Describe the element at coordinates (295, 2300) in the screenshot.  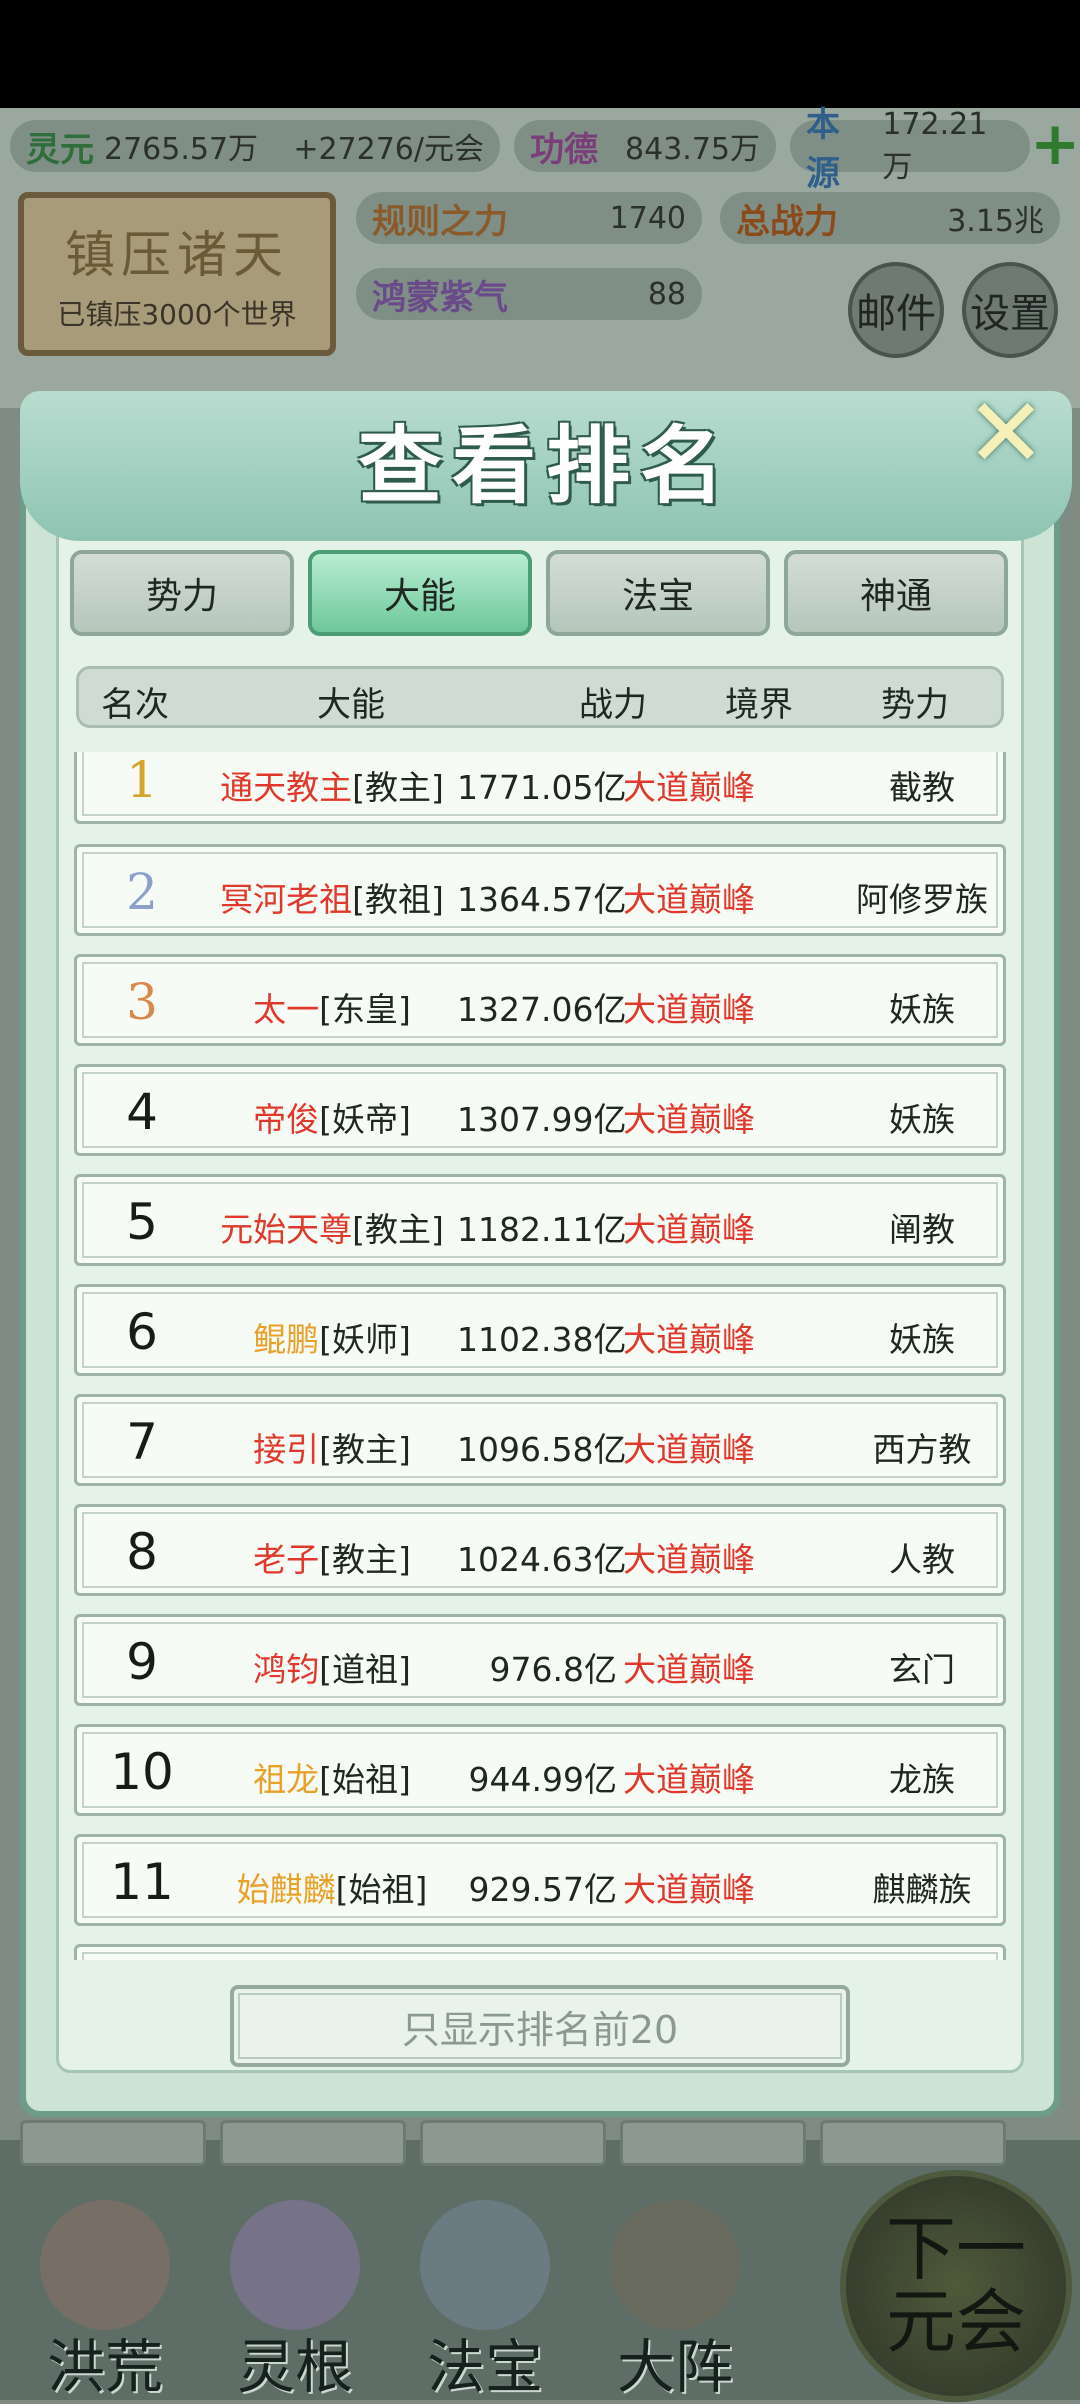
I see `nav-linggen: 灵根` at that location.